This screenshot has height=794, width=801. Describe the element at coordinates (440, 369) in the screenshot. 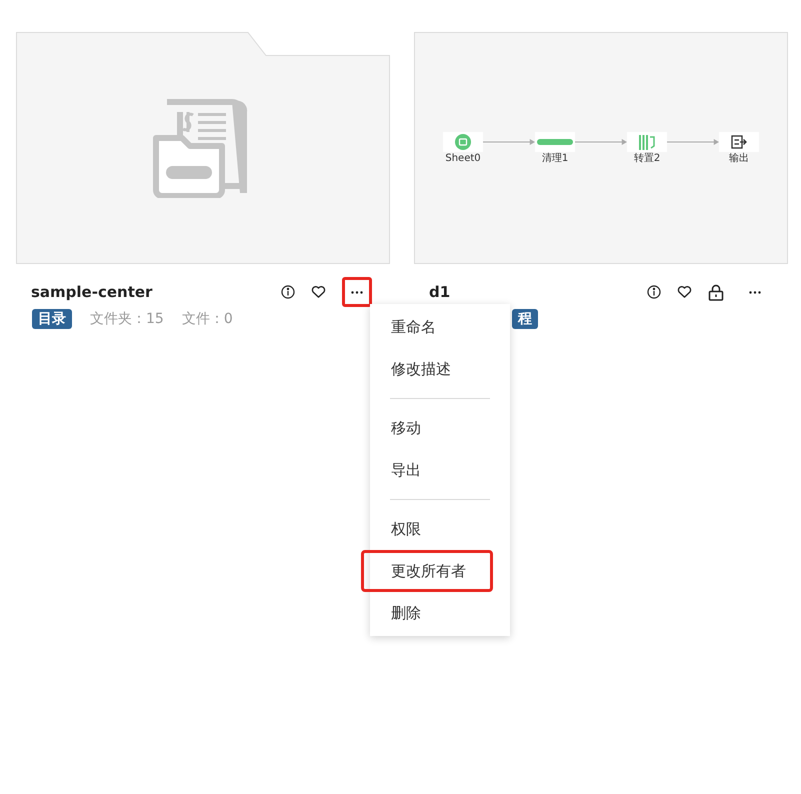

I see `menu-item: 修改描述` at that location.